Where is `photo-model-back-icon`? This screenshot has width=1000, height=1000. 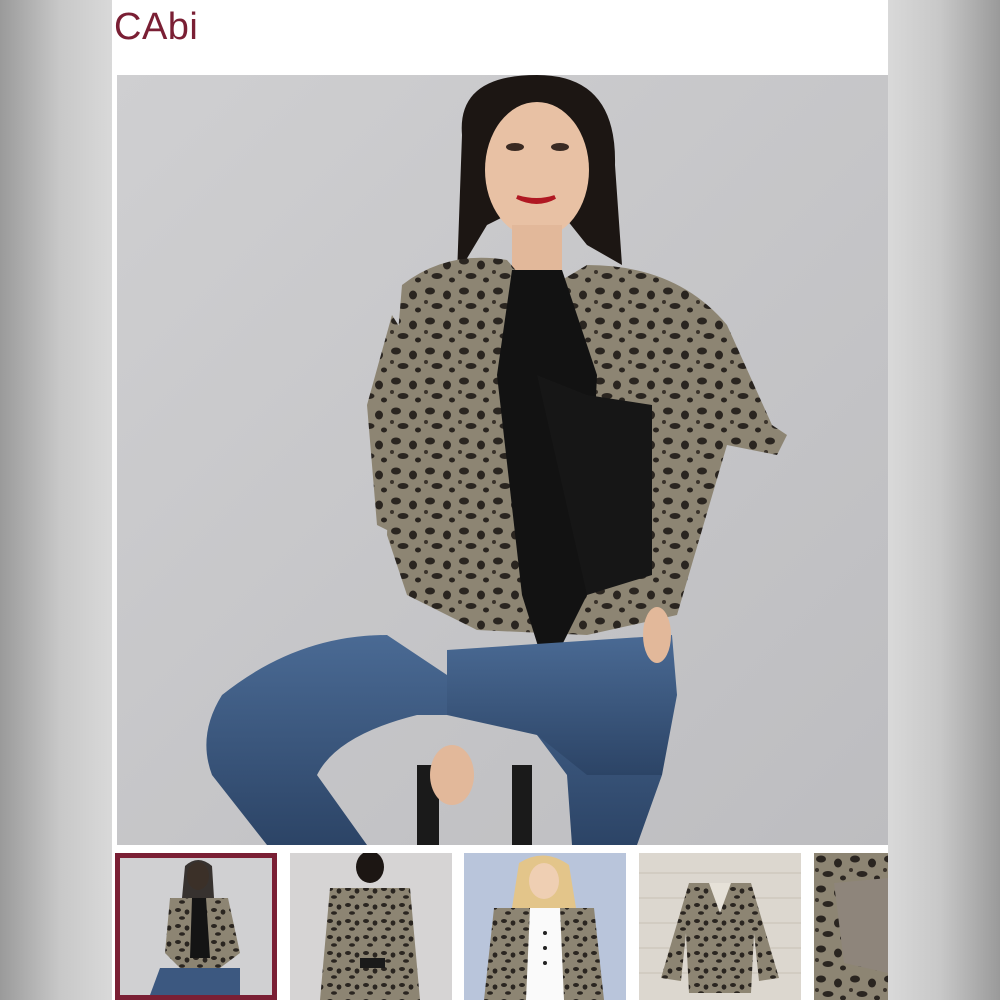
photo-model-back-icon is located at coordinates (371, 926).